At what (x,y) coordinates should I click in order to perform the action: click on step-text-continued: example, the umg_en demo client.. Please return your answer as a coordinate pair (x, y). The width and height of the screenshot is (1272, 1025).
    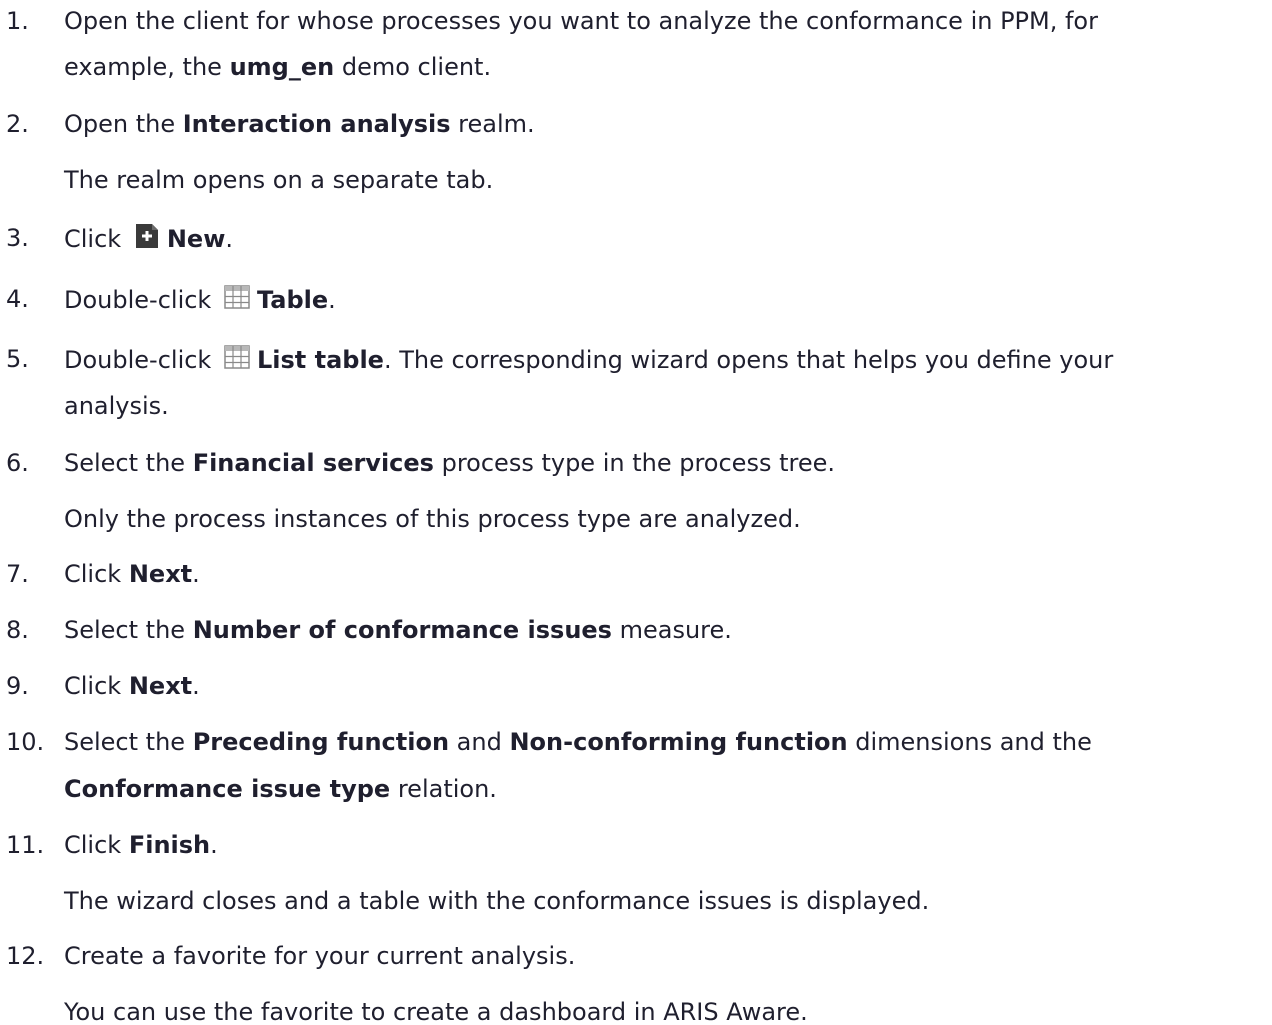
    Looking at the image, I should click on (278, 67).